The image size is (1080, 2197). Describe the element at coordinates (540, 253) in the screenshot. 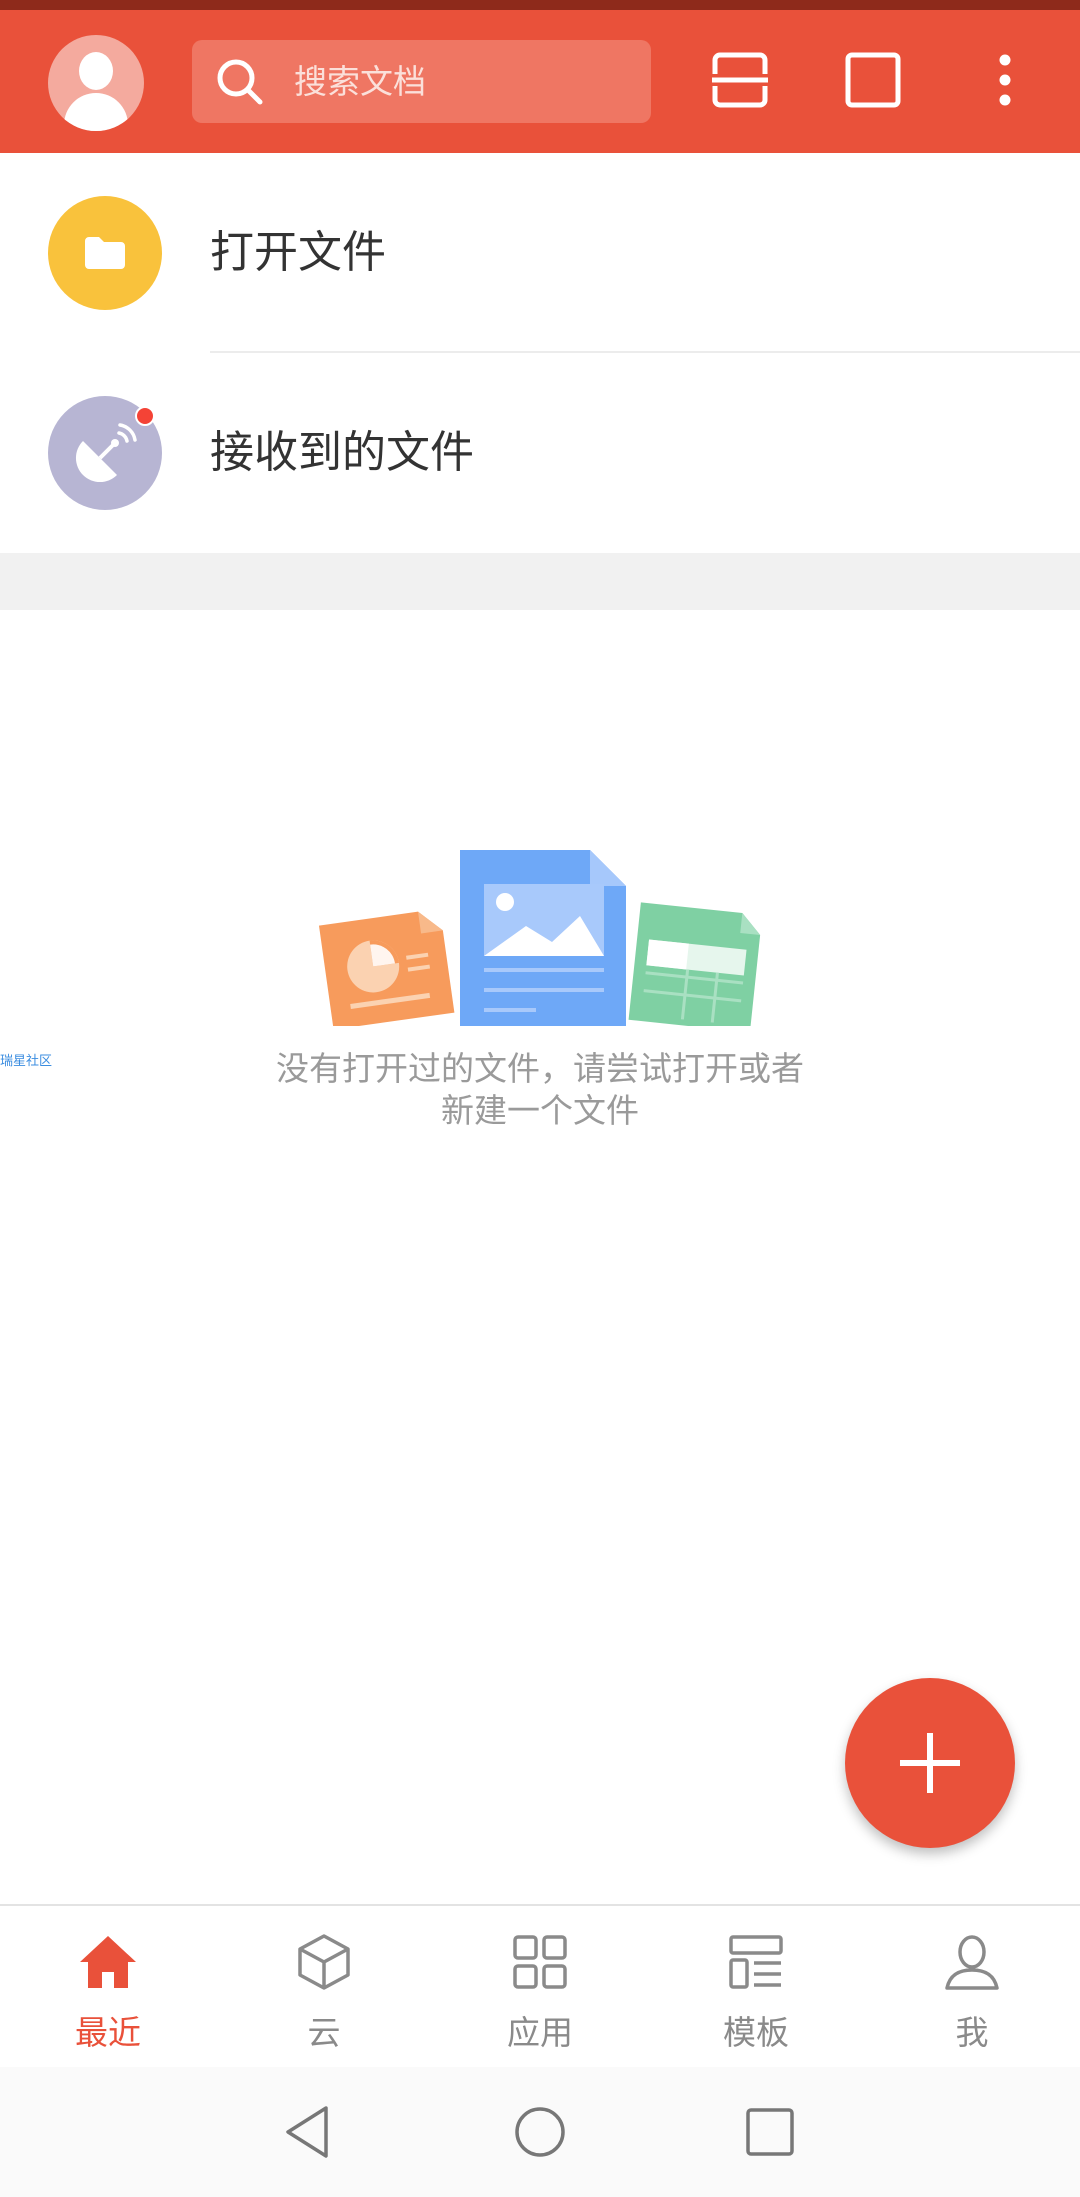

I see `open-file-item: 打开文件` at that location.